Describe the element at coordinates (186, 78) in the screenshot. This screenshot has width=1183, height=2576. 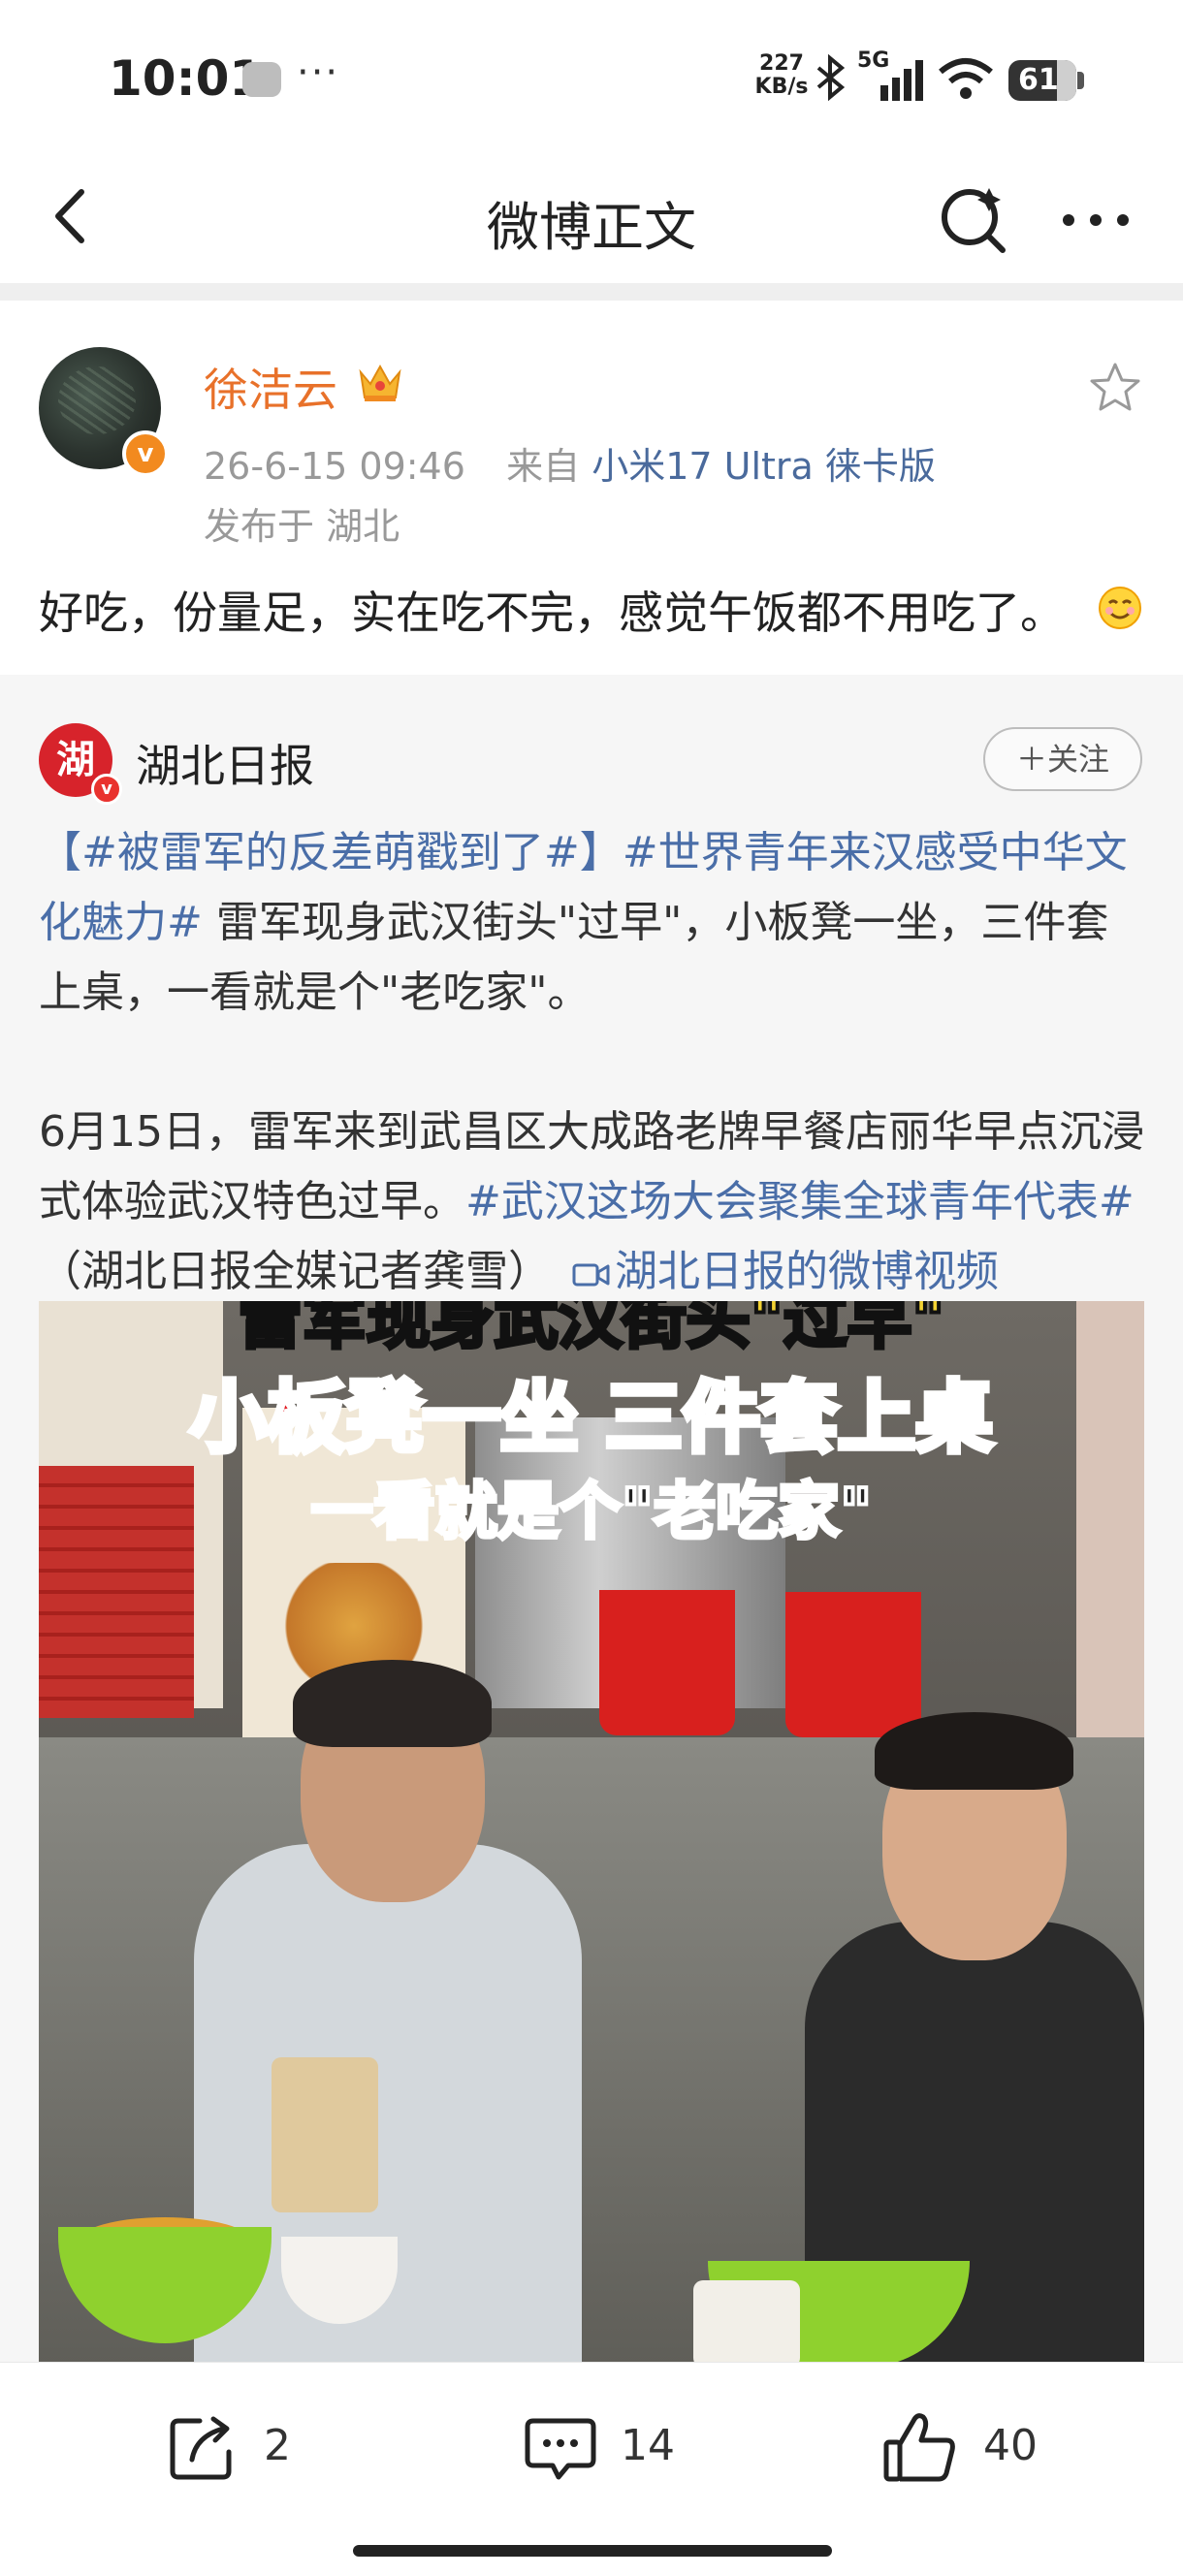
I see `status-time: 10:01` at that location.